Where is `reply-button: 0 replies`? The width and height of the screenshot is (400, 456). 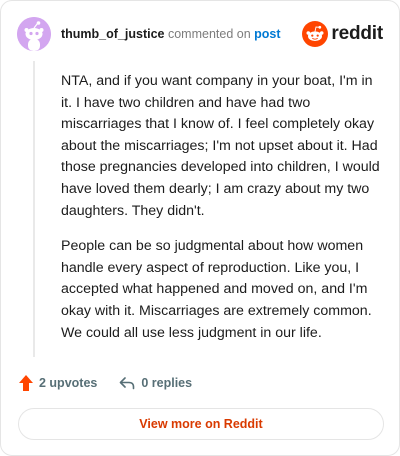 reply-button: 0 replies is located at coordinates (155, 383).